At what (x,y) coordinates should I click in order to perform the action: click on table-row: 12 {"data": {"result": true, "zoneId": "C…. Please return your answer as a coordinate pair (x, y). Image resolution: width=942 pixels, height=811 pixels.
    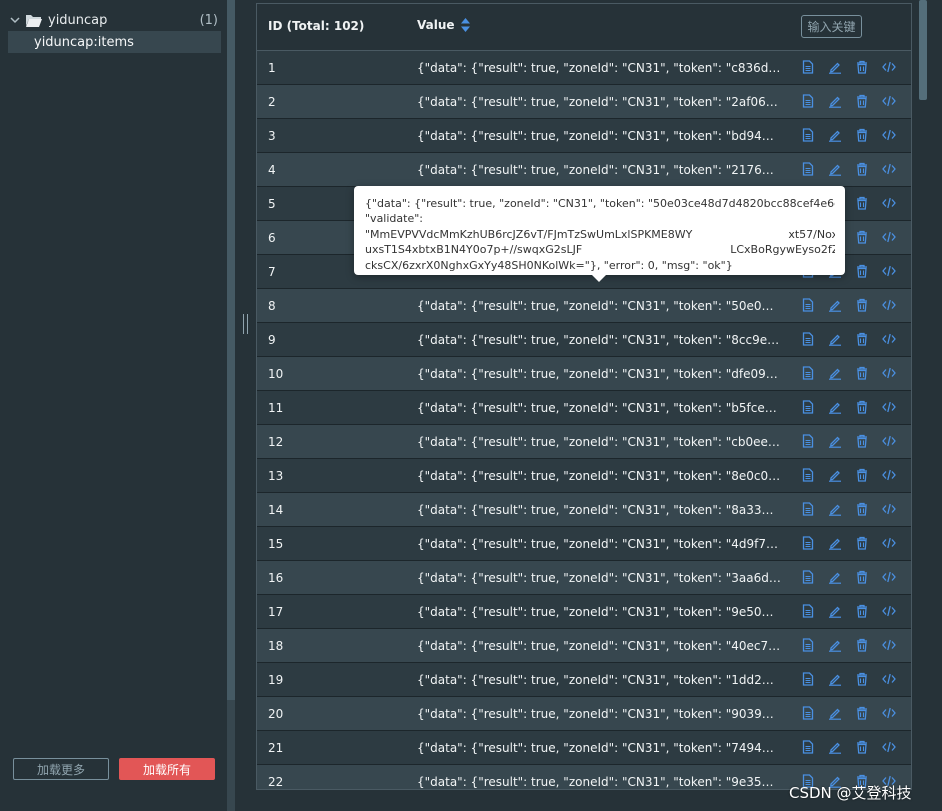
    Looking at the image, I should click on (584, 442).